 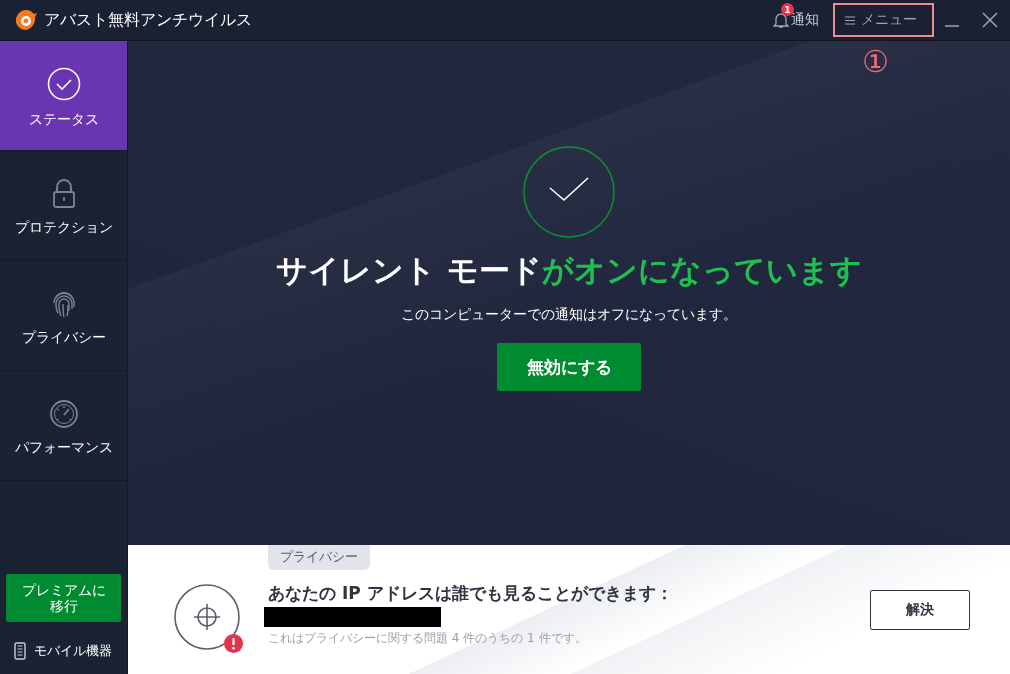 I want to click on category-tag: プライバシー, so click(x=319, y=557).